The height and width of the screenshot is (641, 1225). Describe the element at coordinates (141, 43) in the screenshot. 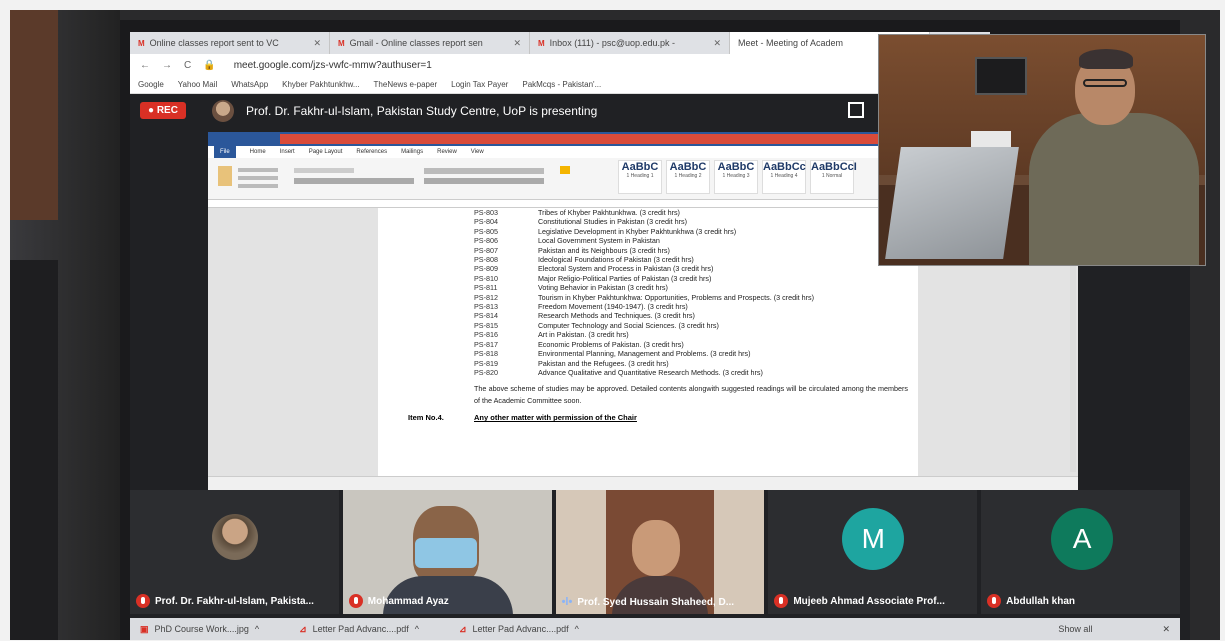

I see `gmail-icon: M` at that location.